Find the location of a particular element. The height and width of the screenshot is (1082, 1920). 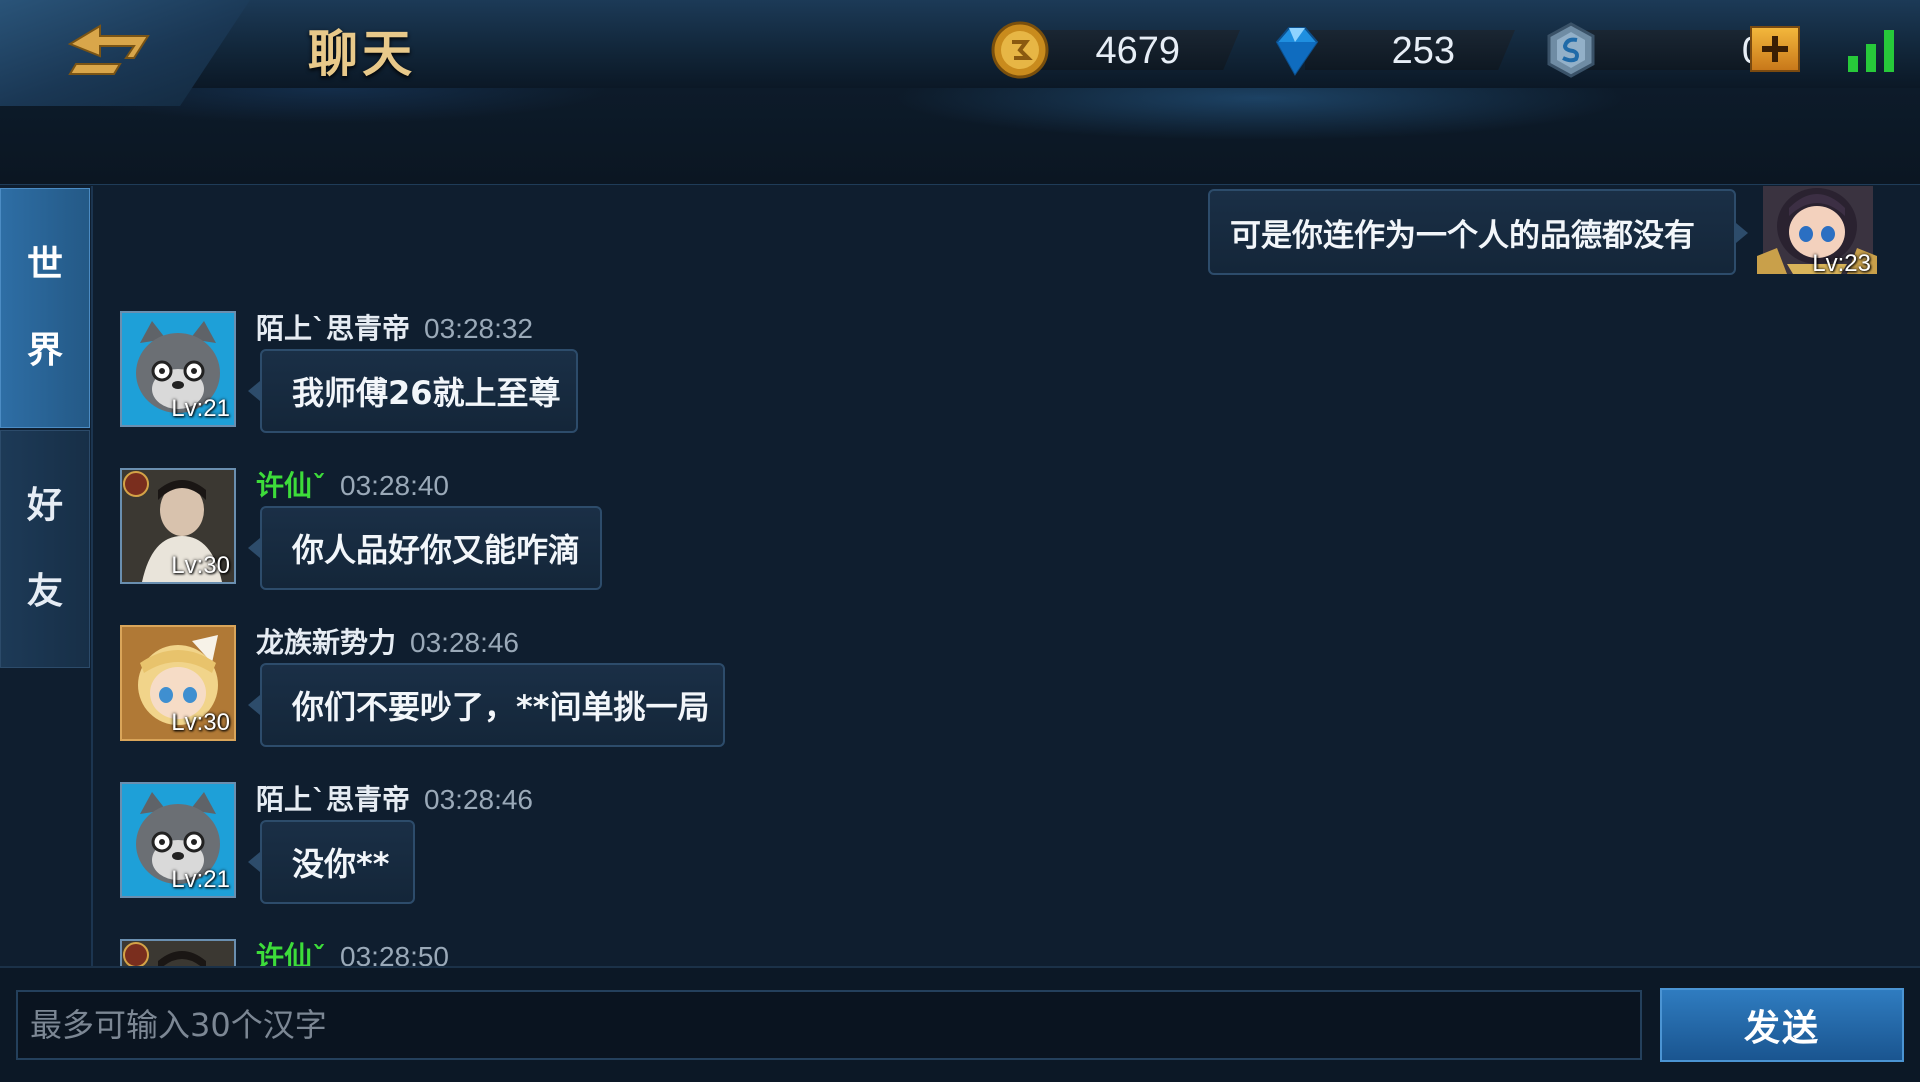

message-meta: 许仙ˇ 03:28:50 is located at coordinates (352, 950).